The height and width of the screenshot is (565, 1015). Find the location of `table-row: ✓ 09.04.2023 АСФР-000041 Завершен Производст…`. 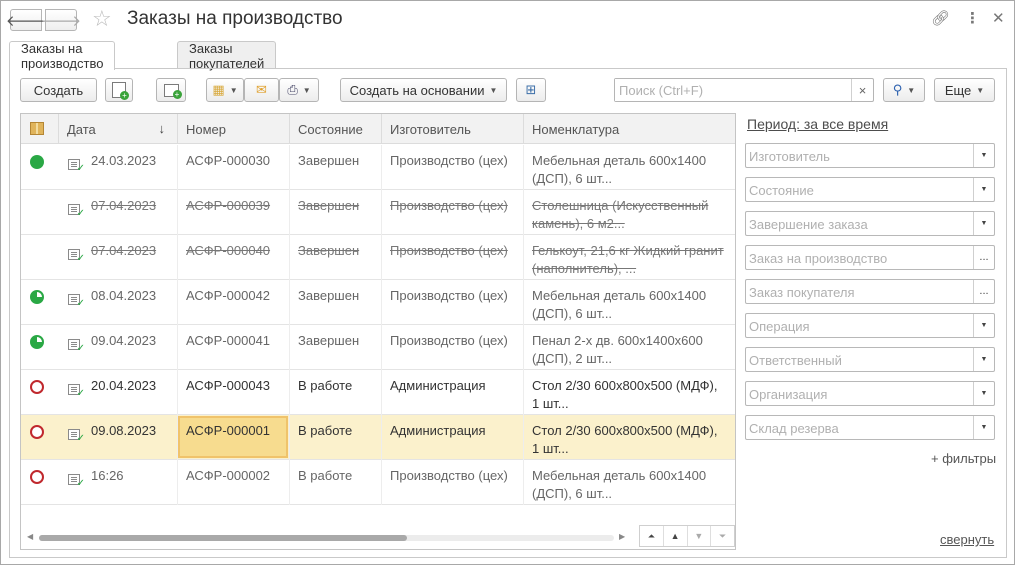

table-row: ✓ 09.04.2023 АСФР-000041 Завершен Производст… is located at coordinates (378, 347).